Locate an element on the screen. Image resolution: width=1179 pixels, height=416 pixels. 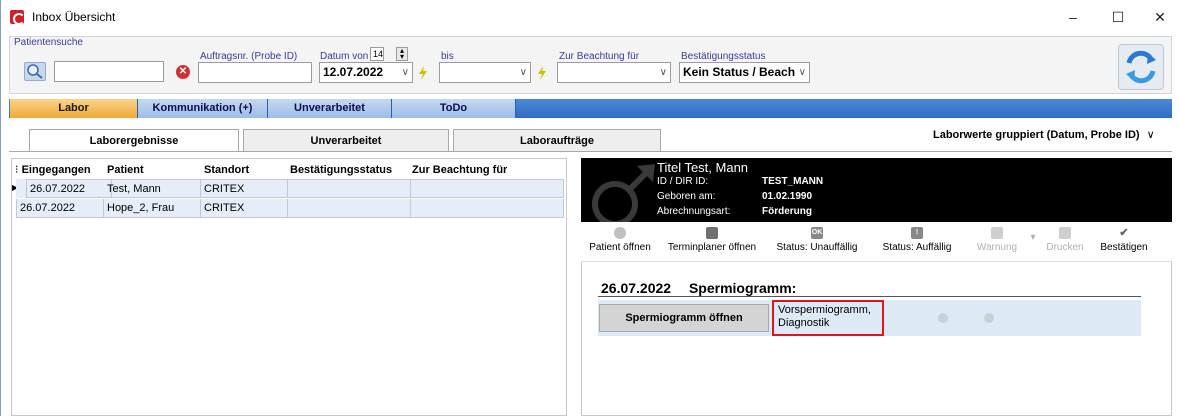
clear-search-icon: ✕ is located at coordinates (183, 72).